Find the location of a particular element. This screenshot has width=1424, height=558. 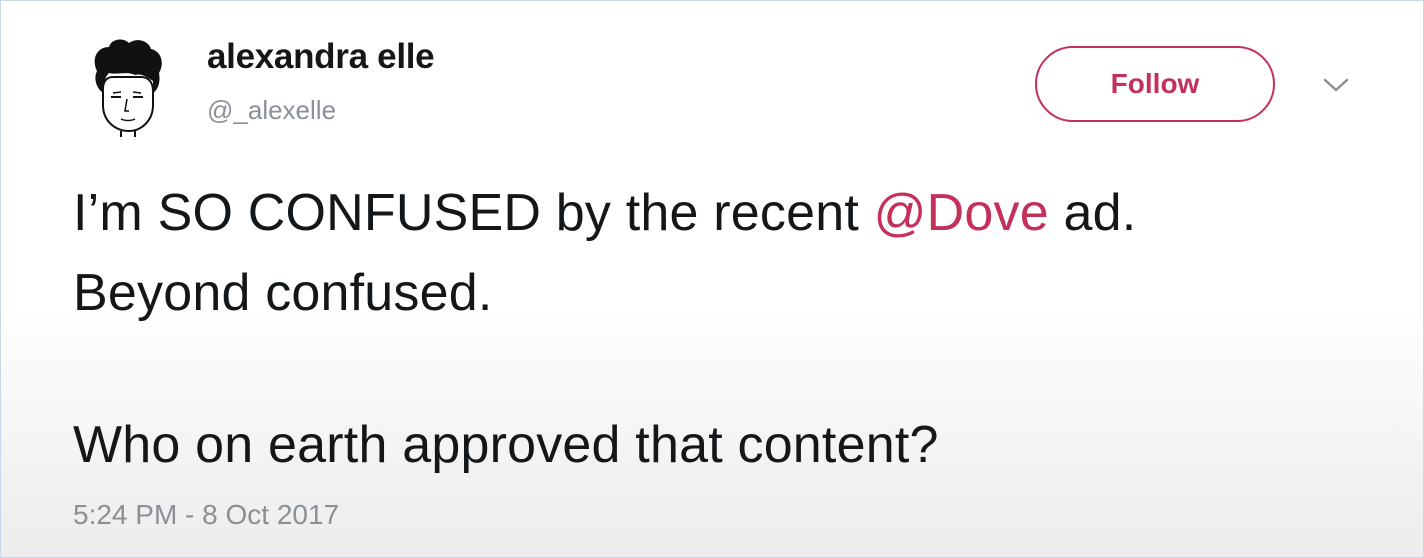

author-handle: @_alexelle is located at coordinates (271, 110).